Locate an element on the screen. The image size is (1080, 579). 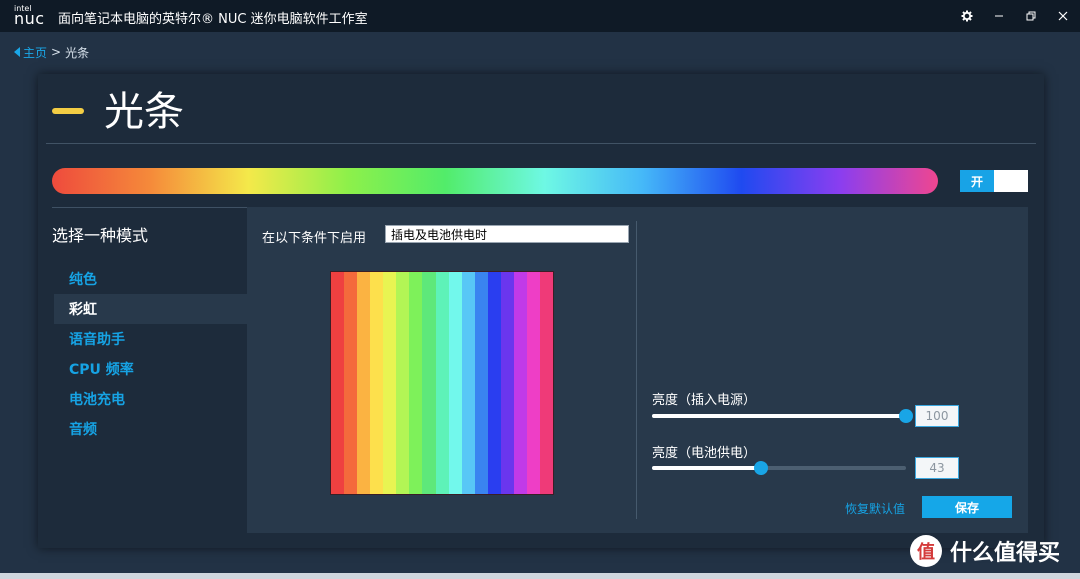
enable-condition-select: 插电及电池供电时 is located at coordinates (507, 234).